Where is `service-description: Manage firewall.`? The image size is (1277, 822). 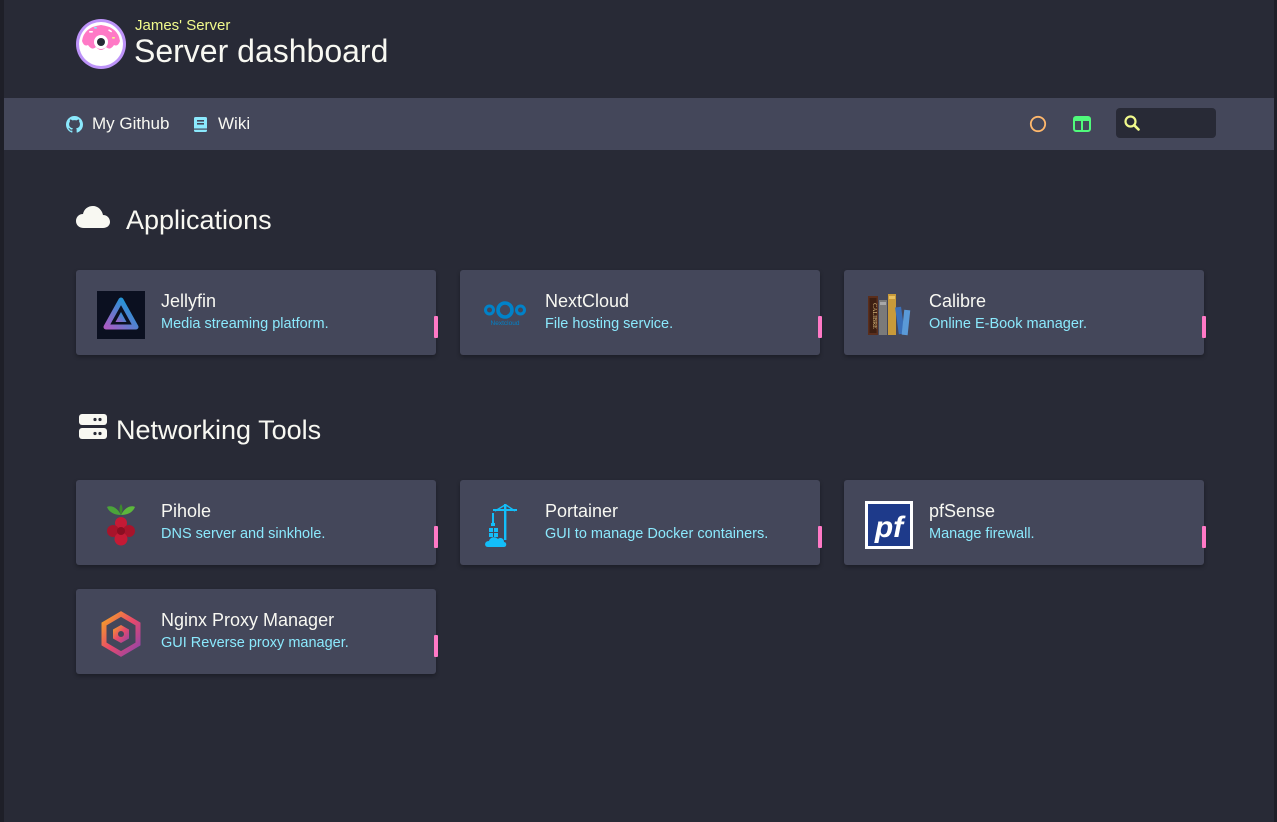 service-description: Manage firewall. is located at coordinates (982, 534).